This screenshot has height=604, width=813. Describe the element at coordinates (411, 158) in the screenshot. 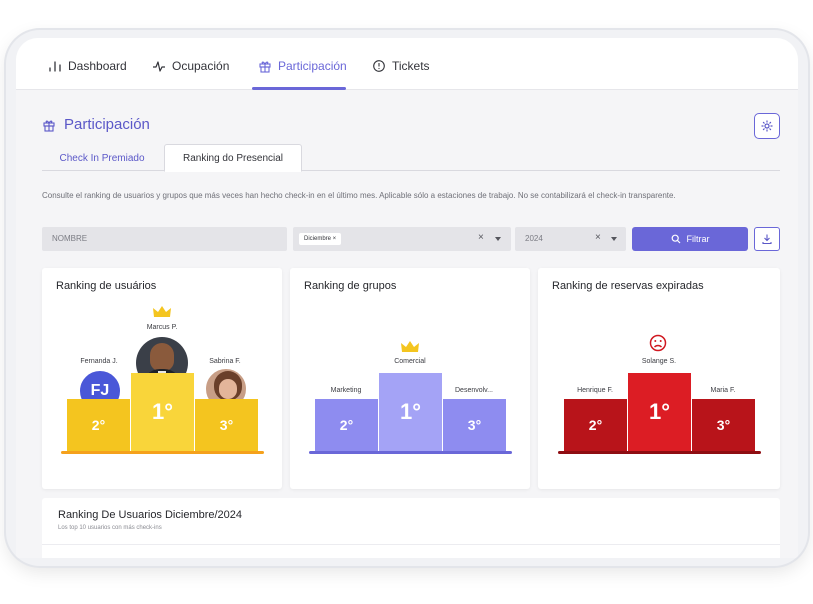

I see `sub-tabs: Check In Premiado Ranking do Presencial` at that location.